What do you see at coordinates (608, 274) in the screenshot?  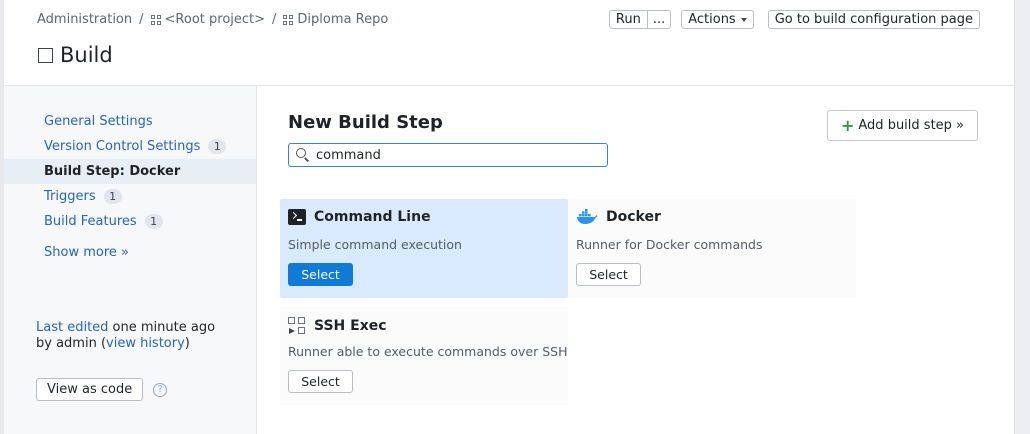 I see `select-docker-button: Select` at bounding box center [608, 274].